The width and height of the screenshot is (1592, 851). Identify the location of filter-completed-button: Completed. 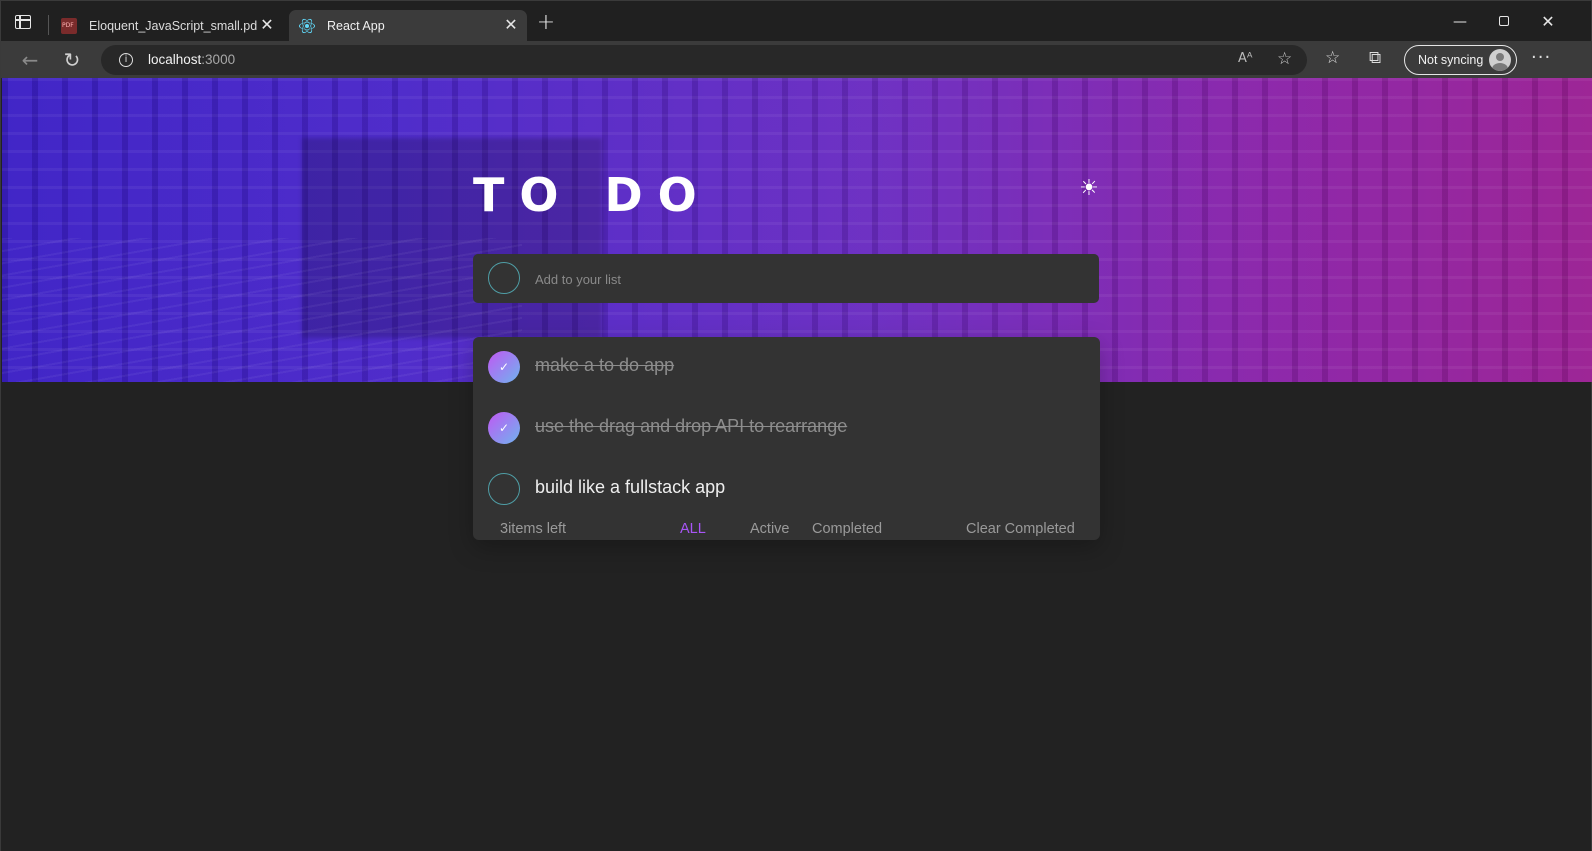
(847, 529).